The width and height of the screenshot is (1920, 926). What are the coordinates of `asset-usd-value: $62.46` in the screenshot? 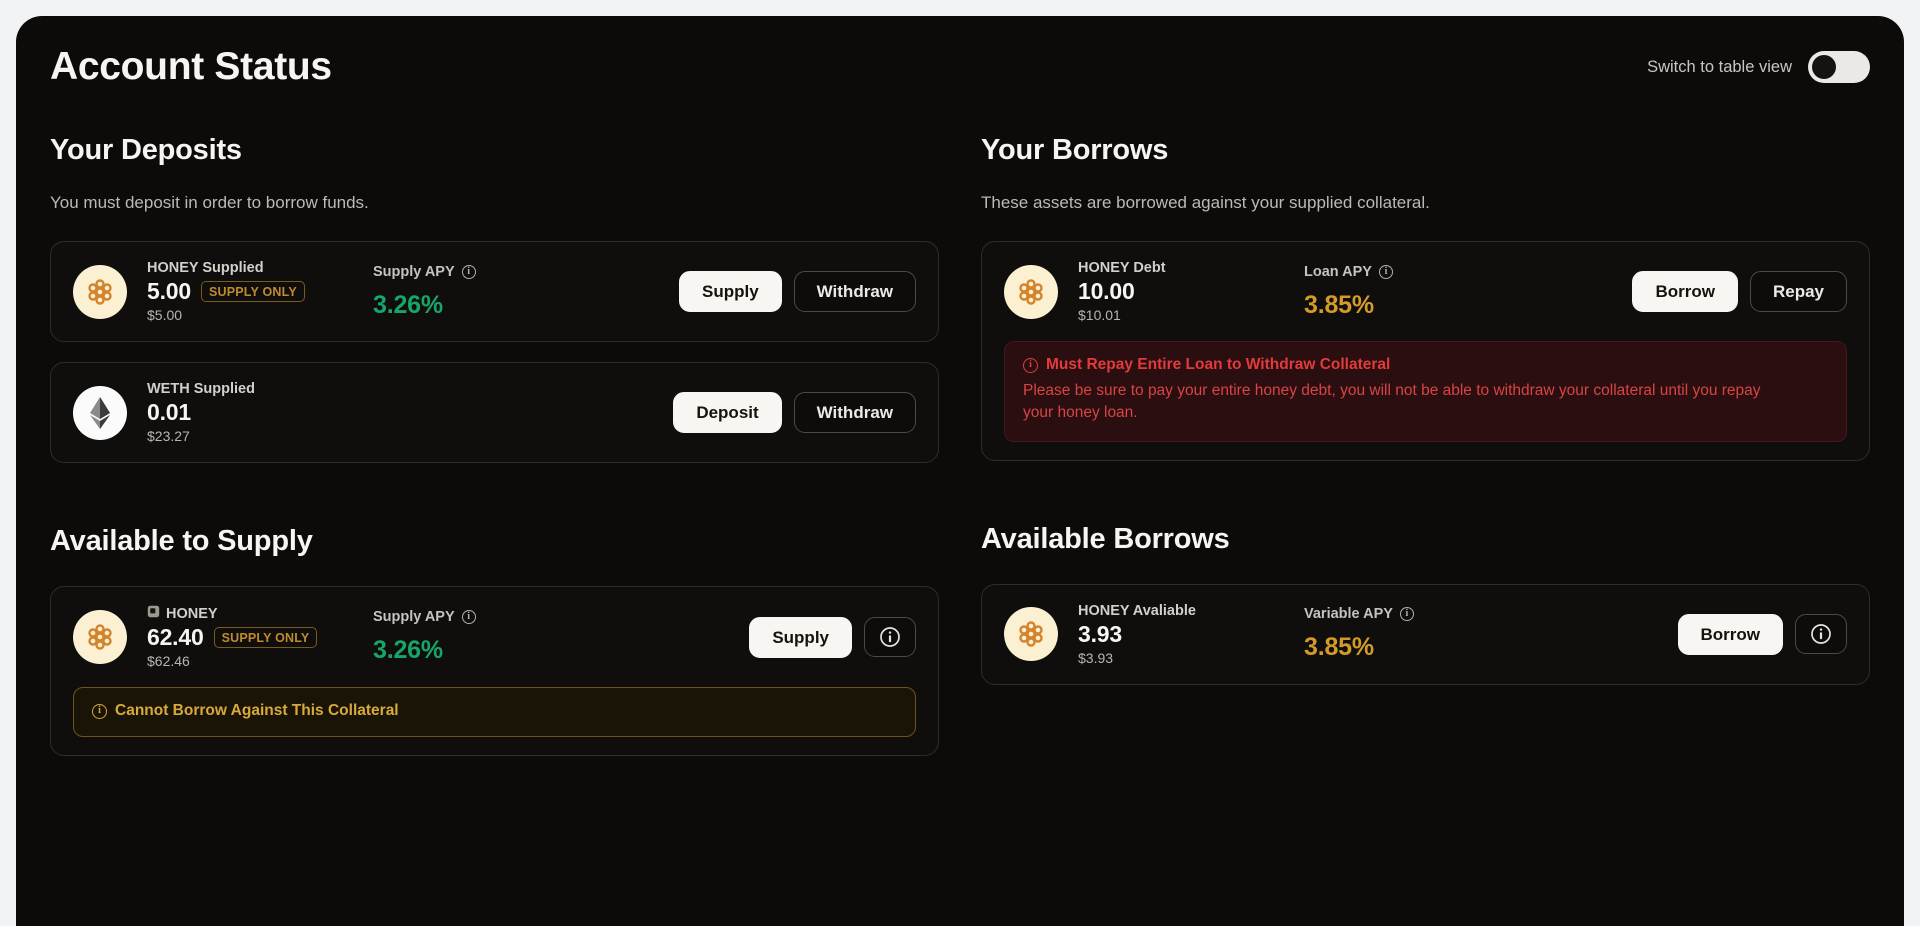 It's located at (168, 661).